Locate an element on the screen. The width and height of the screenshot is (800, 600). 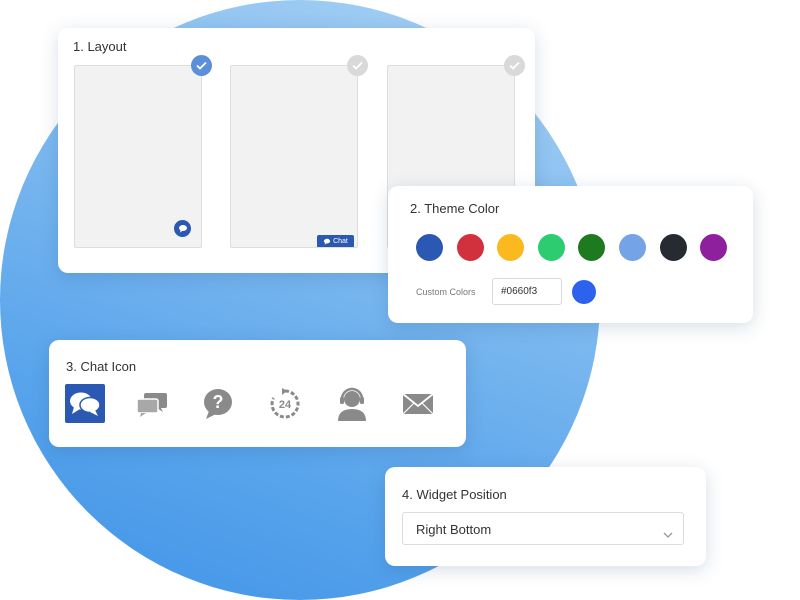
theme-color-title: 2. Theme Color is located at coordinates (455, 208).